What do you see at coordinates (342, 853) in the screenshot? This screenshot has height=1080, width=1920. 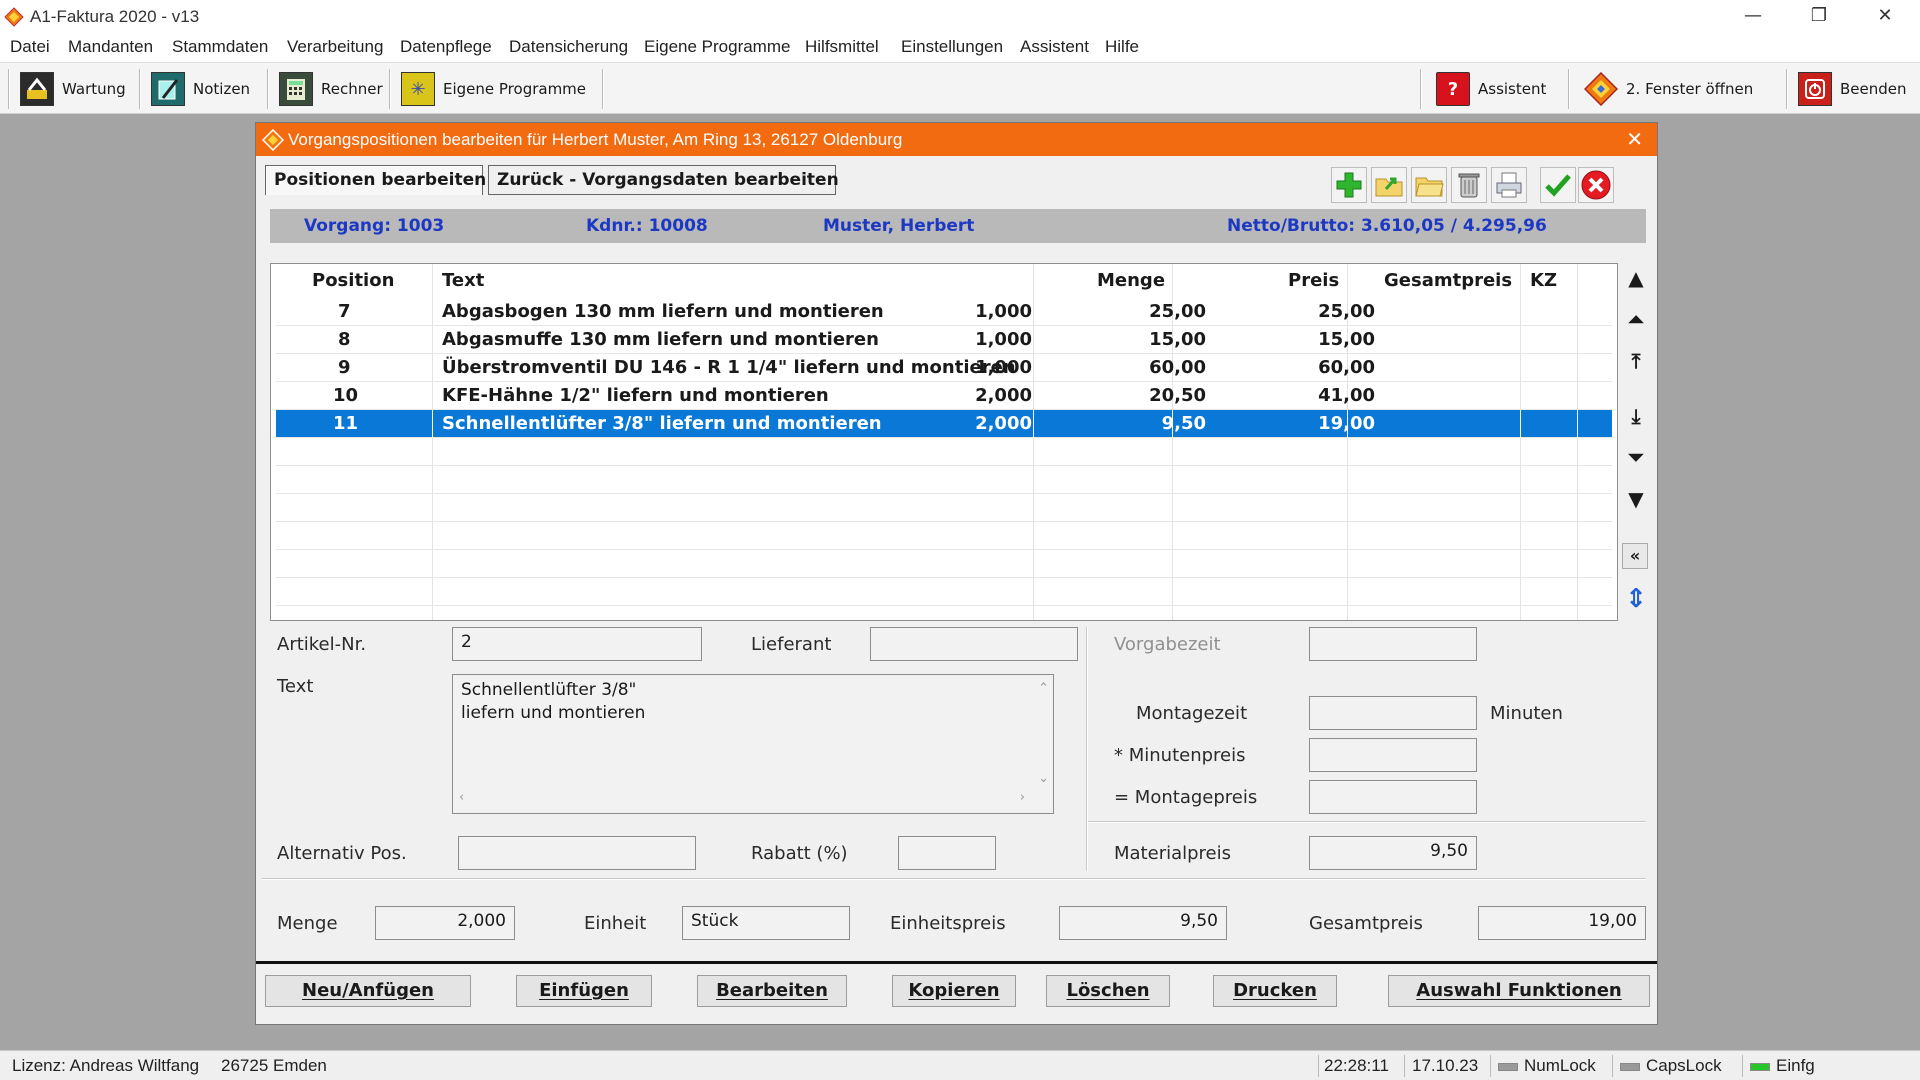 I see `alternativ-label: Alternativ Pos.` at bounding box center [342, 853].